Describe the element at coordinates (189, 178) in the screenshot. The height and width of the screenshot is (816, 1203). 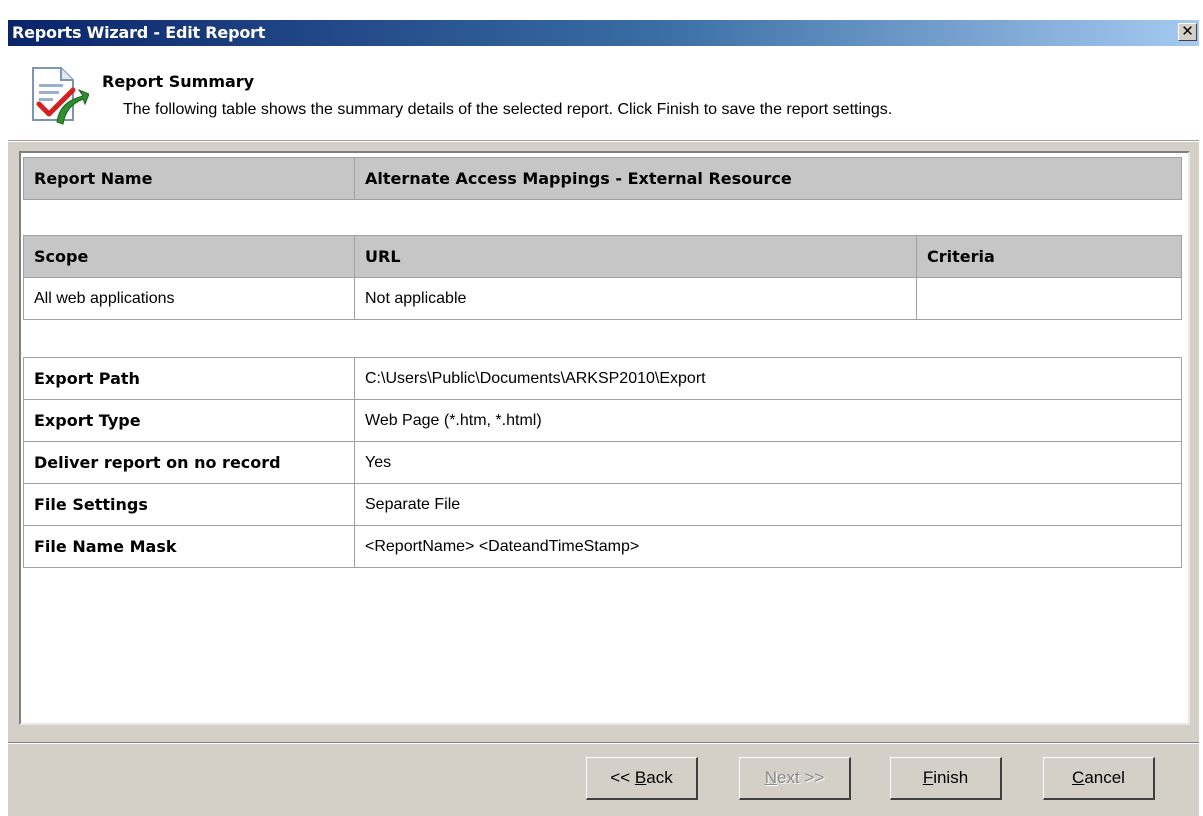
I see `report-name-label: Report Name` at that location.